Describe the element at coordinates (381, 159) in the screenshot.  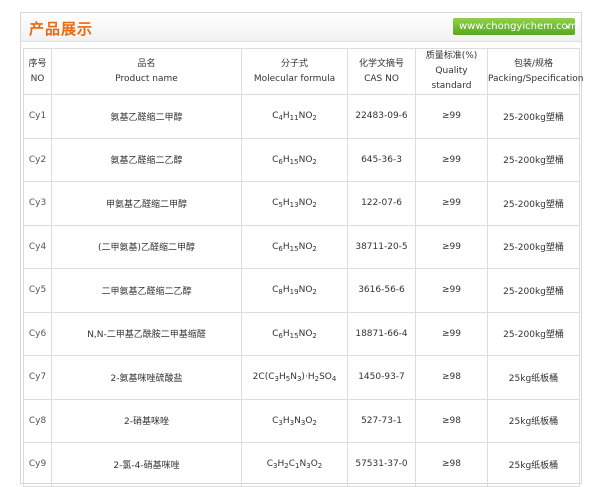
I see `cell-cas: 645-36-3` at that location.